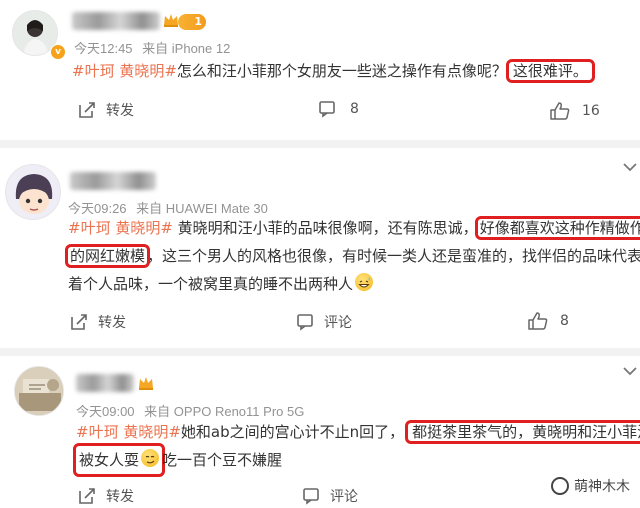  Describe the element at coordinates (211, 284) in the screenshot. I see `comment-text: 着个人品味，一个被窝里真的睡不出两种人` at that location.